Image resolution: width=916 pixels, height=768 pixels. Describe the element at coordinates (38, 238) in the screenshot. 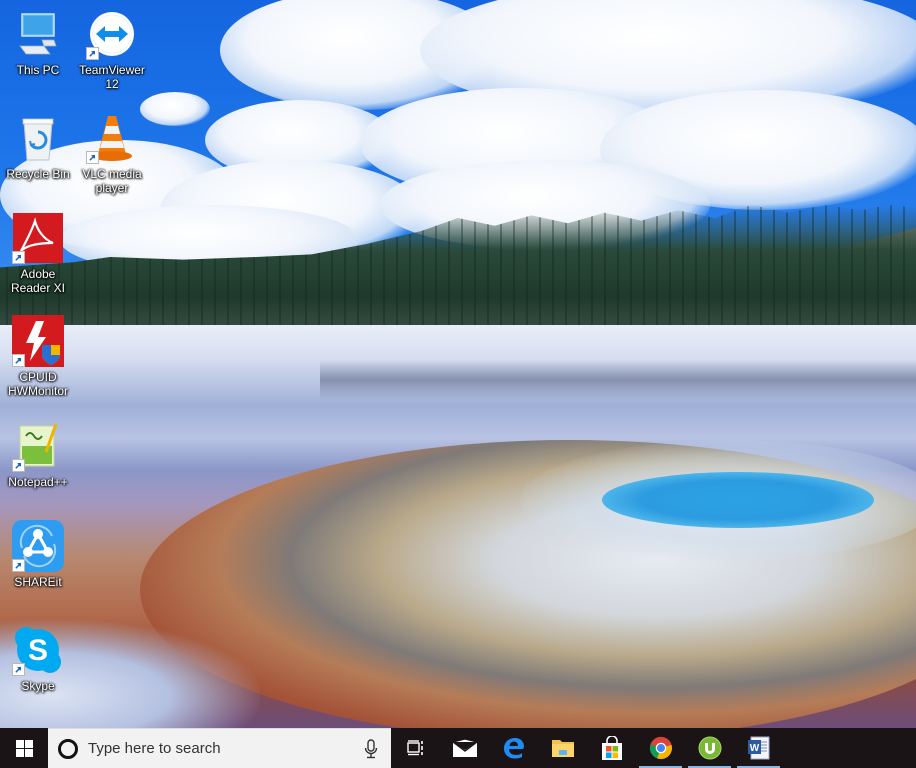

I see `adobe-reader-icon` at that location.